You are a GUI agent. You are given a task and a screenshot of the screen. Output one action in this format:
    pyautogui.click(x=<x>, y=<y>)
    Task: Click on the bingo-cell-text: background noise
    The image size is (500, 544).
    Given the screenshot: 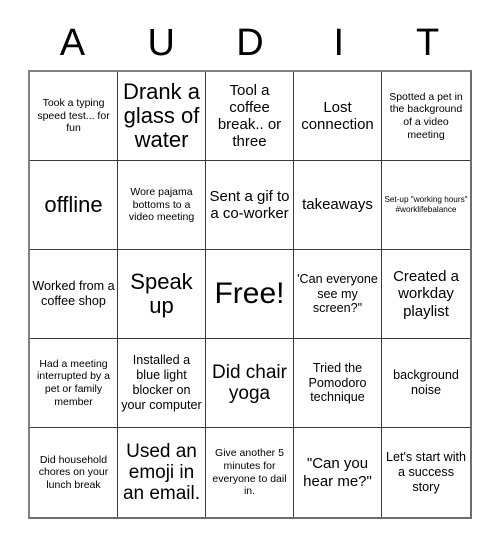 What is the action you would take?
    pyautogui.click(x=426, y=382)
    